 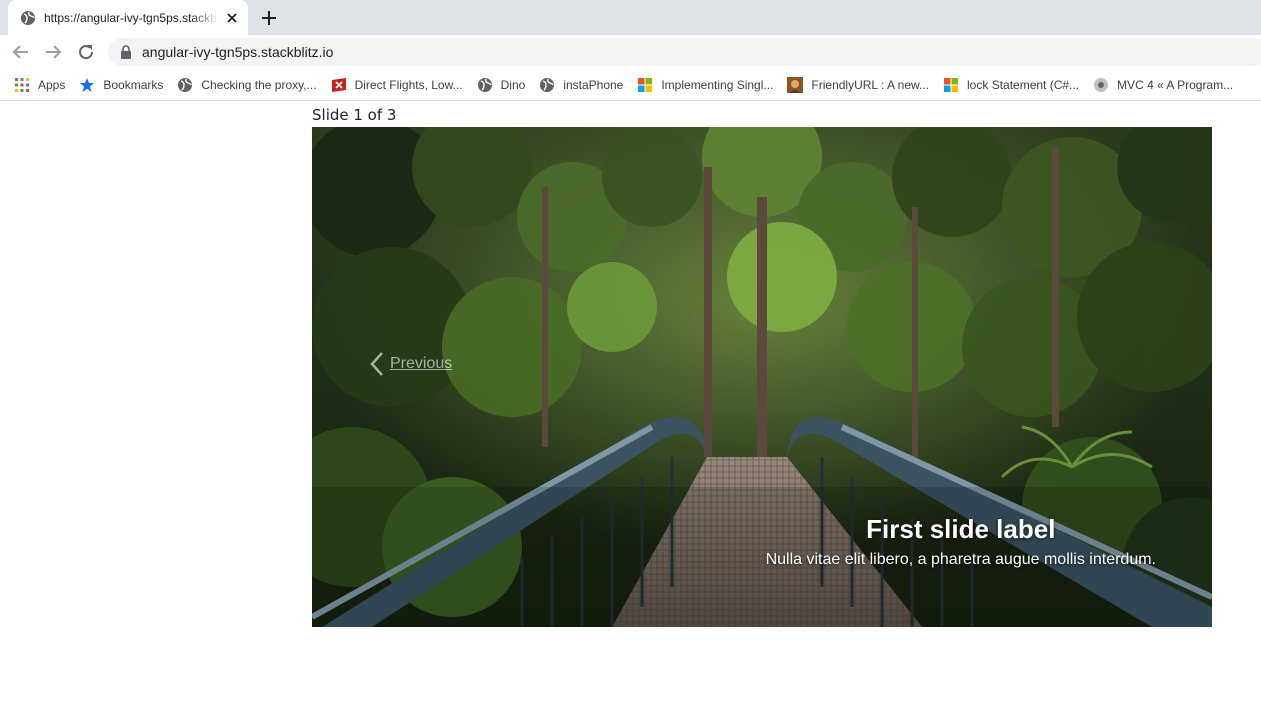 I want to click on reload-icon, so click(x=86, y=52).